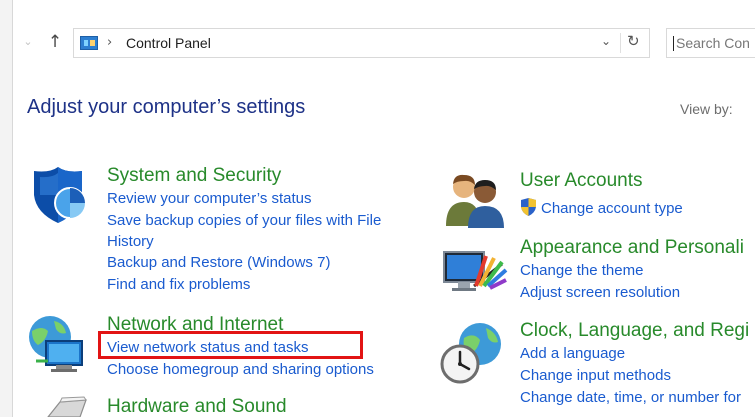 Image resolution: width=755 pixels, height=417 pixels. I want to click on window-top-edge, so click(377, 6).